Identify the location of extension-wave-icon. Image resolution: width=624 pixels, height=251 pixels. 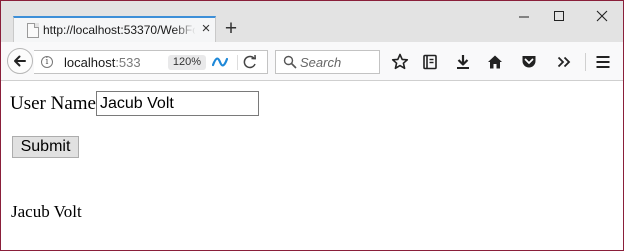
(220, 62).